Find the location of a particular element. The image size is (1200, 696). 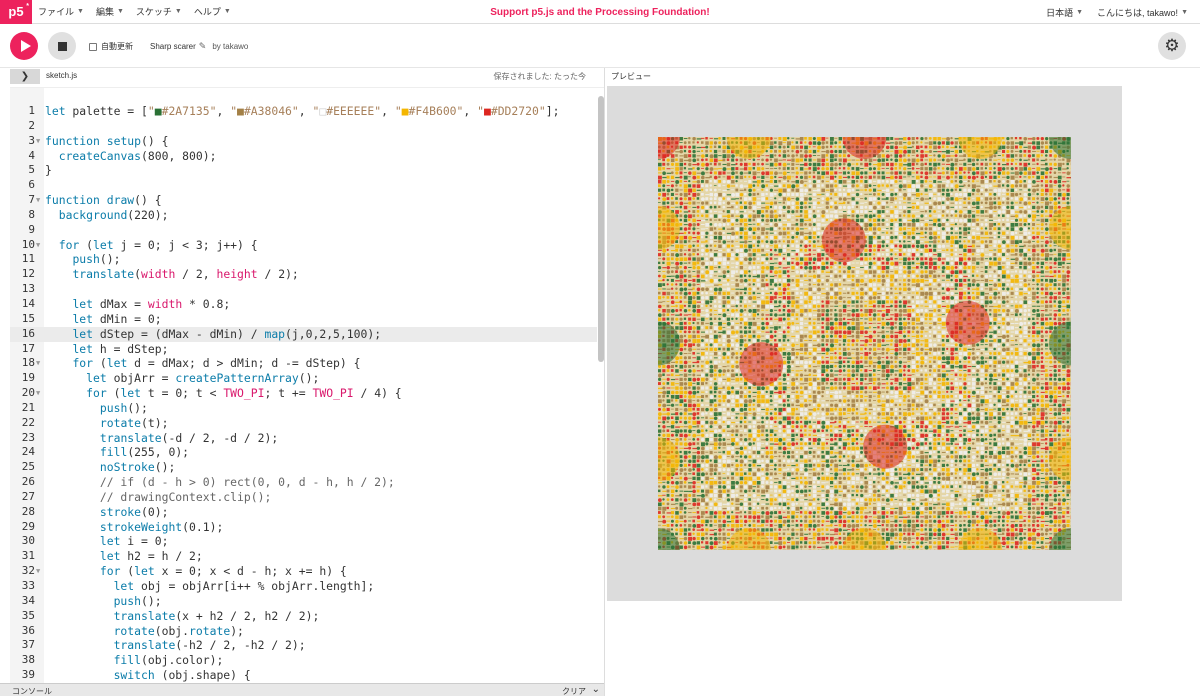

code-line: 13 is located at coordinates (303, 289).